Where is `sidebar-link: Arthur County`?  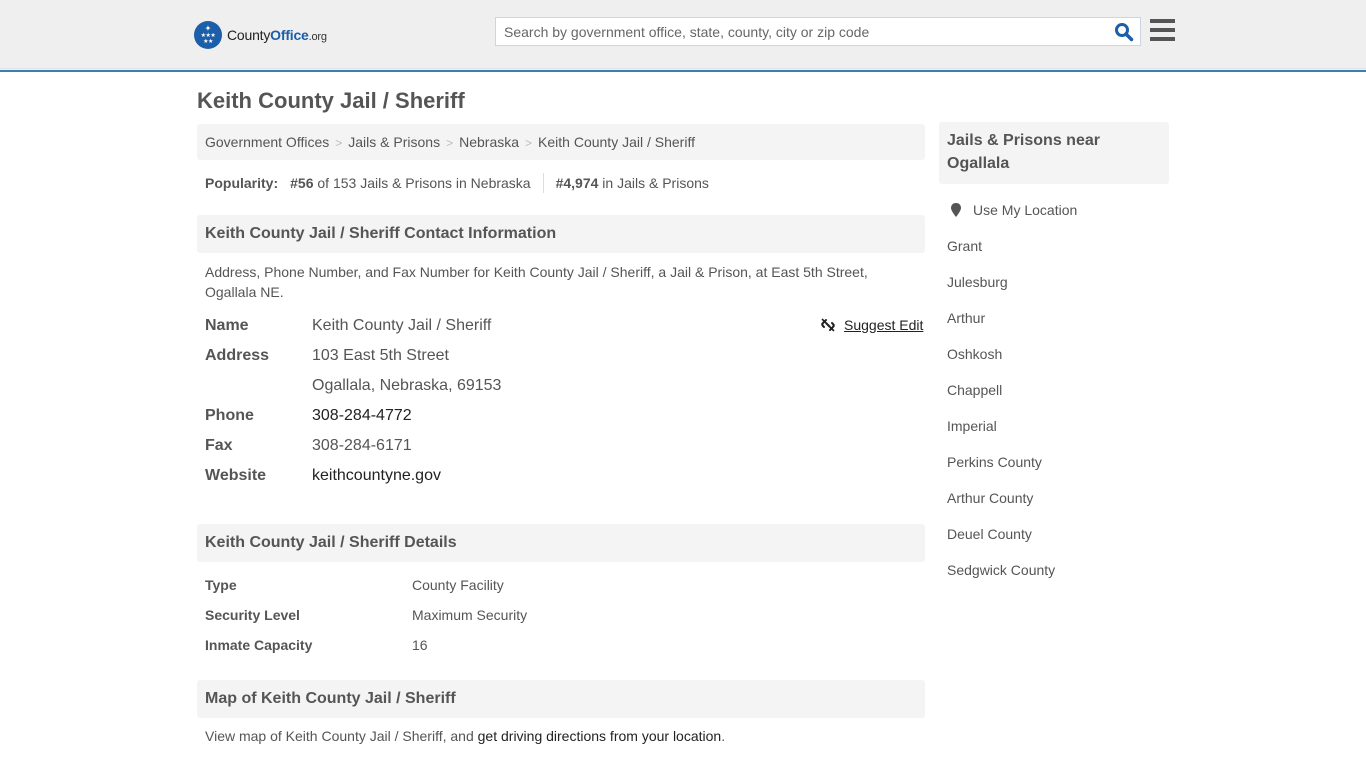
sidebar-link: Arthur County is located at coordinates (990, 498).